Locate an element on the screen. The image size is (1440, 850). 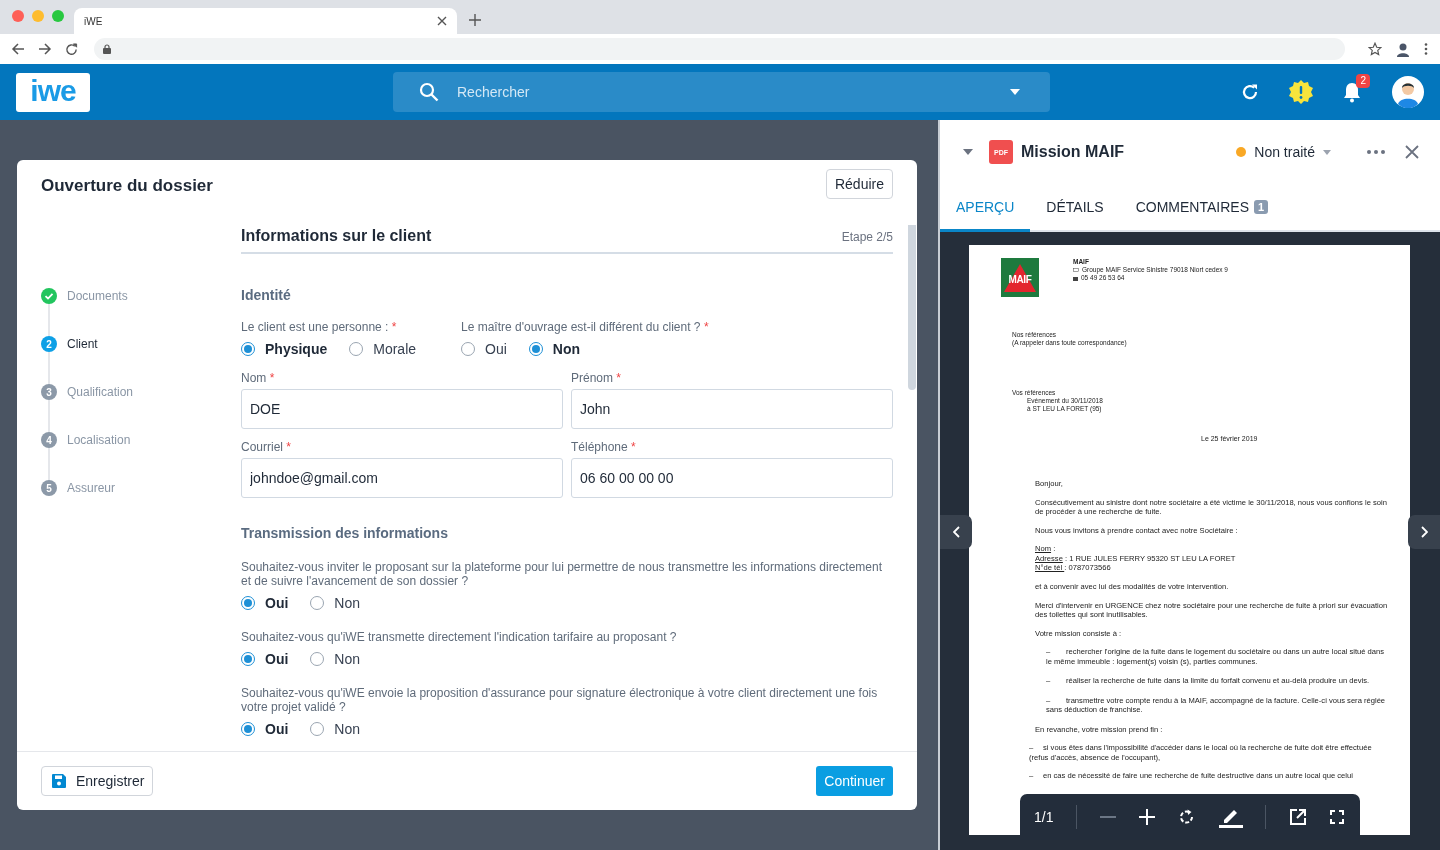
star-icon is located at coordinates (1375, 49).